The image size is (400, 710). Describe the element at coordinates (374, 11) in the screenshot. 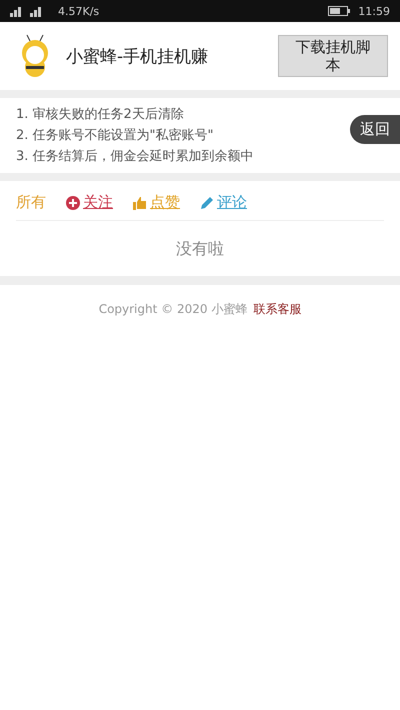

I see `clock-time: 11:59` at that location.